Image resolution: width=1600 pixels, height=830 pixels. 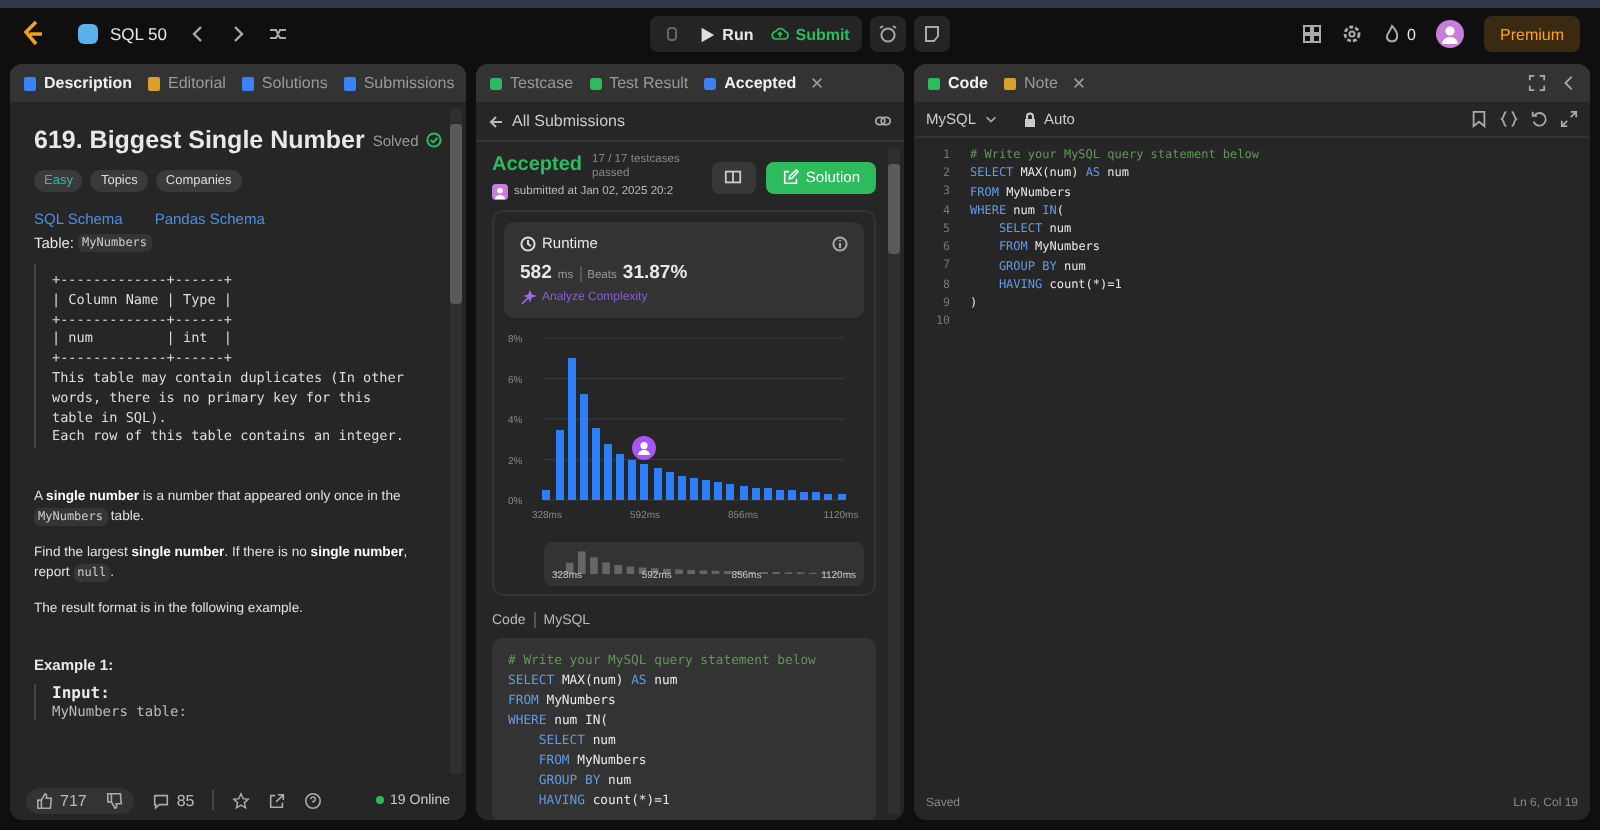 What do you see at coordinates (749, 83) in the screenshot?
I see `panel-tab: Accepted` at bounding box center [749, 83].